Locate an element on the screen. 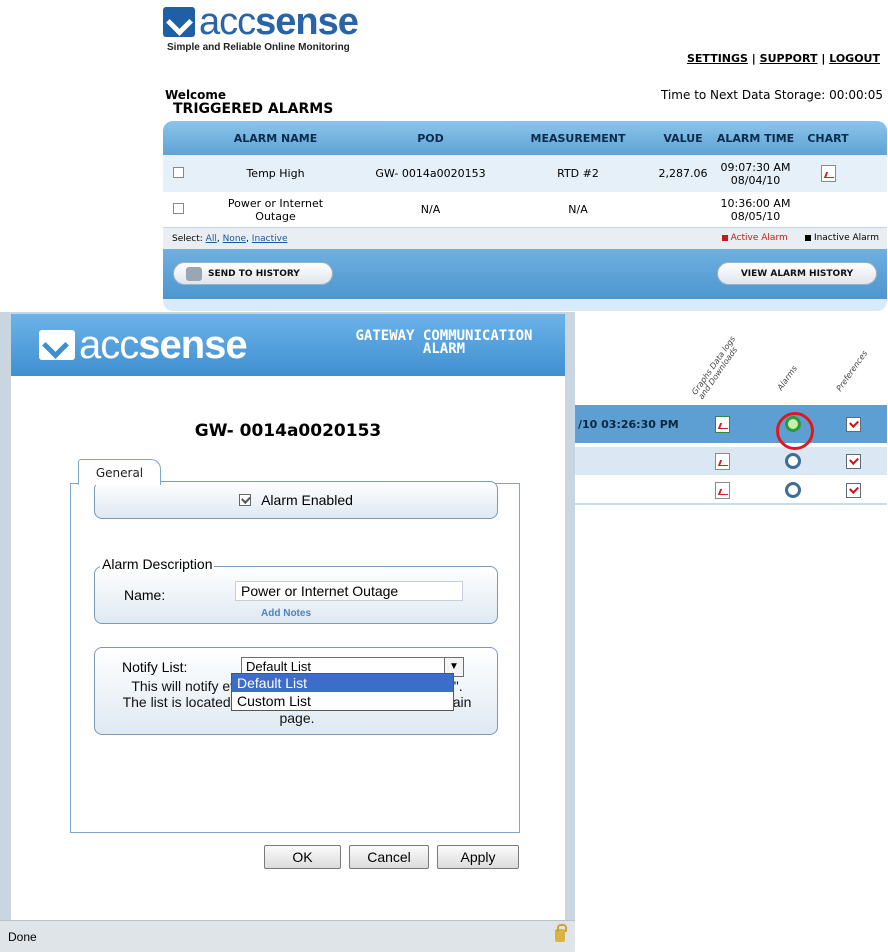  tagline: Simple and Reliable Online Monitoring is located at coordinates (258, 47).